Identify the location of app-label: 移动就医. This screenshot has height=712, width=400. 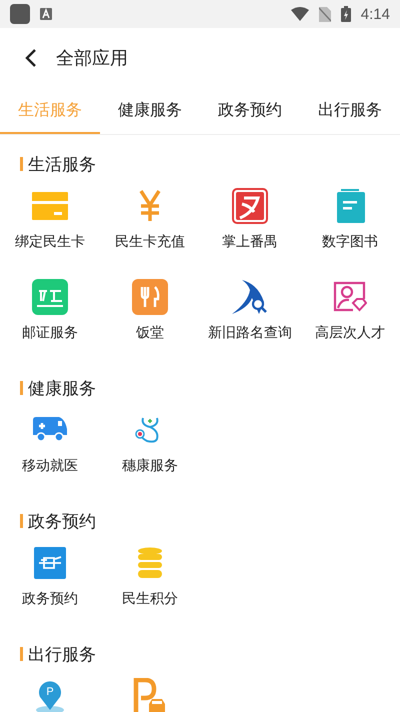
(50, 466).